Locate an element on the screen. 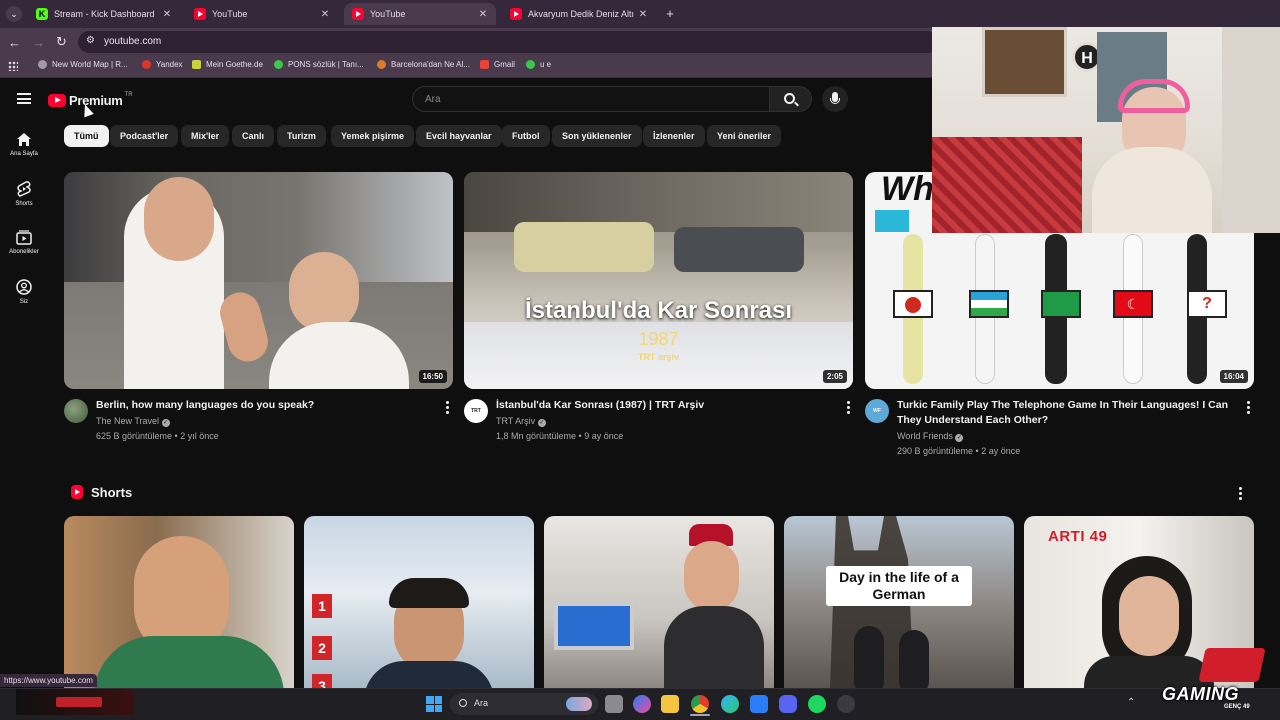 The width and height of the screenshot is (1280, 720). channel-avatar: WF is located at coordinates (877, 411).